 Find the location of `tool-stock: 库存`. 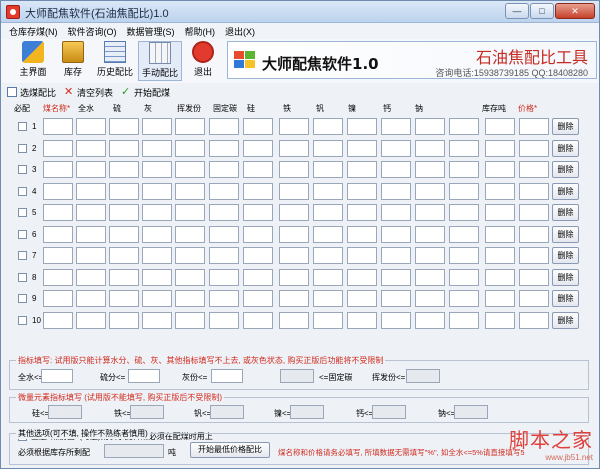

tool-stock: 库存 is located at coordinates (73, 61).